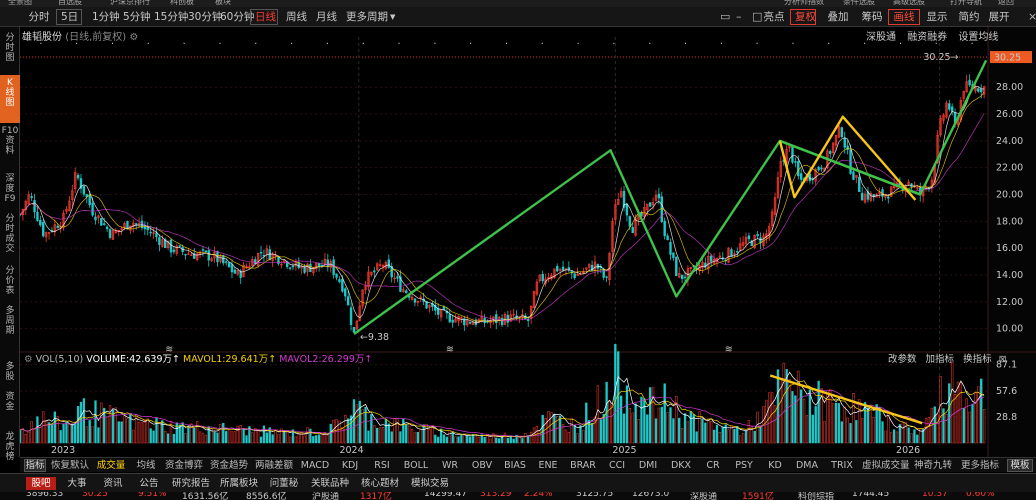 The width and height of the screenshot is (1036, 500). What do you see at coordinates (392, 17) in the screenshot?
I see `chevron-down-icon: ▼` at bounding box center [392, 17].